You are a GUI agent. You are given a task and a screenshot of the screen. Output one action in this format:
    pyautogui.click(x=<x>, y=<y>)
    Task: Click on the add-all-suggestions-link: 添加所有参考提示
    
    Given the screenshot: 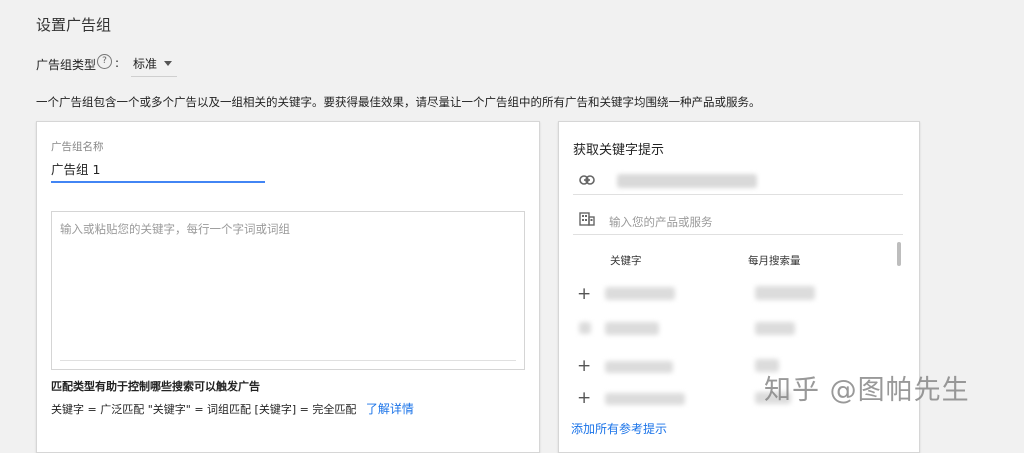 What is the action you would take?
    pyautogui.click(x=619, y=428)
    